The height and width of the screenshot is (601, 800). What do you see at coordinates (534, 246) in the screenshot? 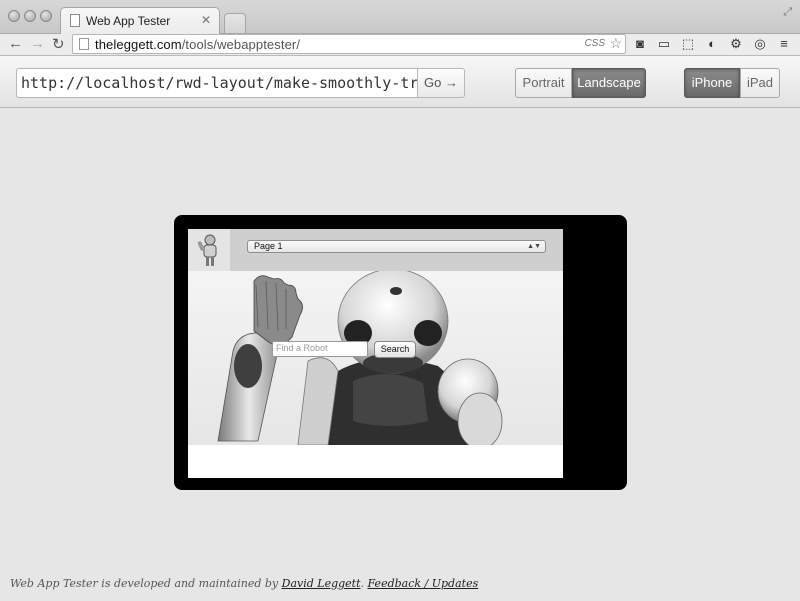
I see `select-arrows-icon: ▲▼` at bounding box center [534, 246].